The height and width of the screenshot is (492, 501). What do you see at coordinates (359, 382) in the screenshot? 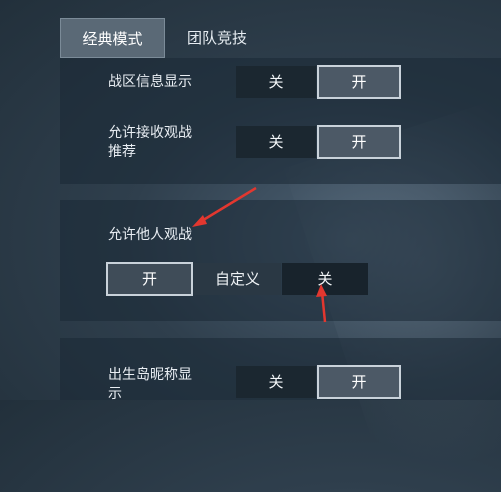
I see `birth-island-name-on-button: 开` at bounding box center [359, 382].